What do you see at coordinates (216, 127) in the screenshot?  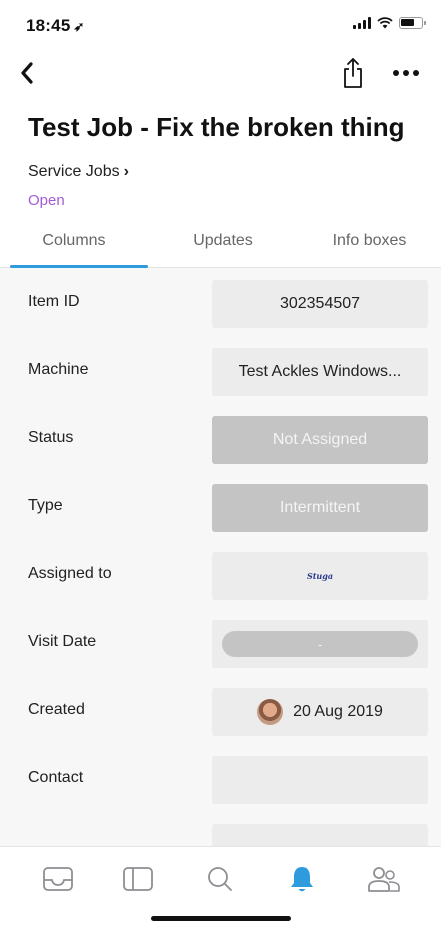 I see `page-title: Test Job - Fix the broken thing` at bounding box center [216, 127].